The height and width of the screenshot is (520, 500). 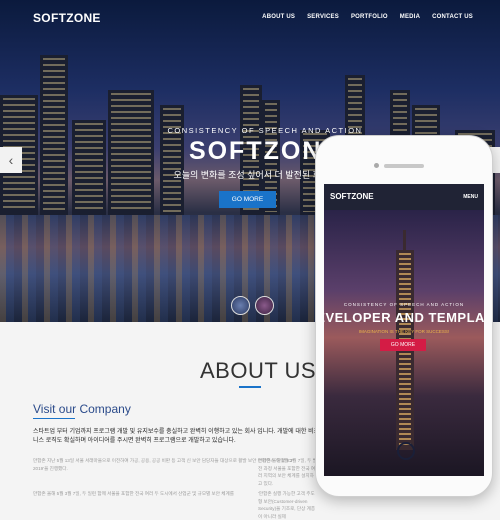 I want to click on hero-tagline: CONSISTENCY OF SPEECH AND ACTION, so click(x=265, y=130).